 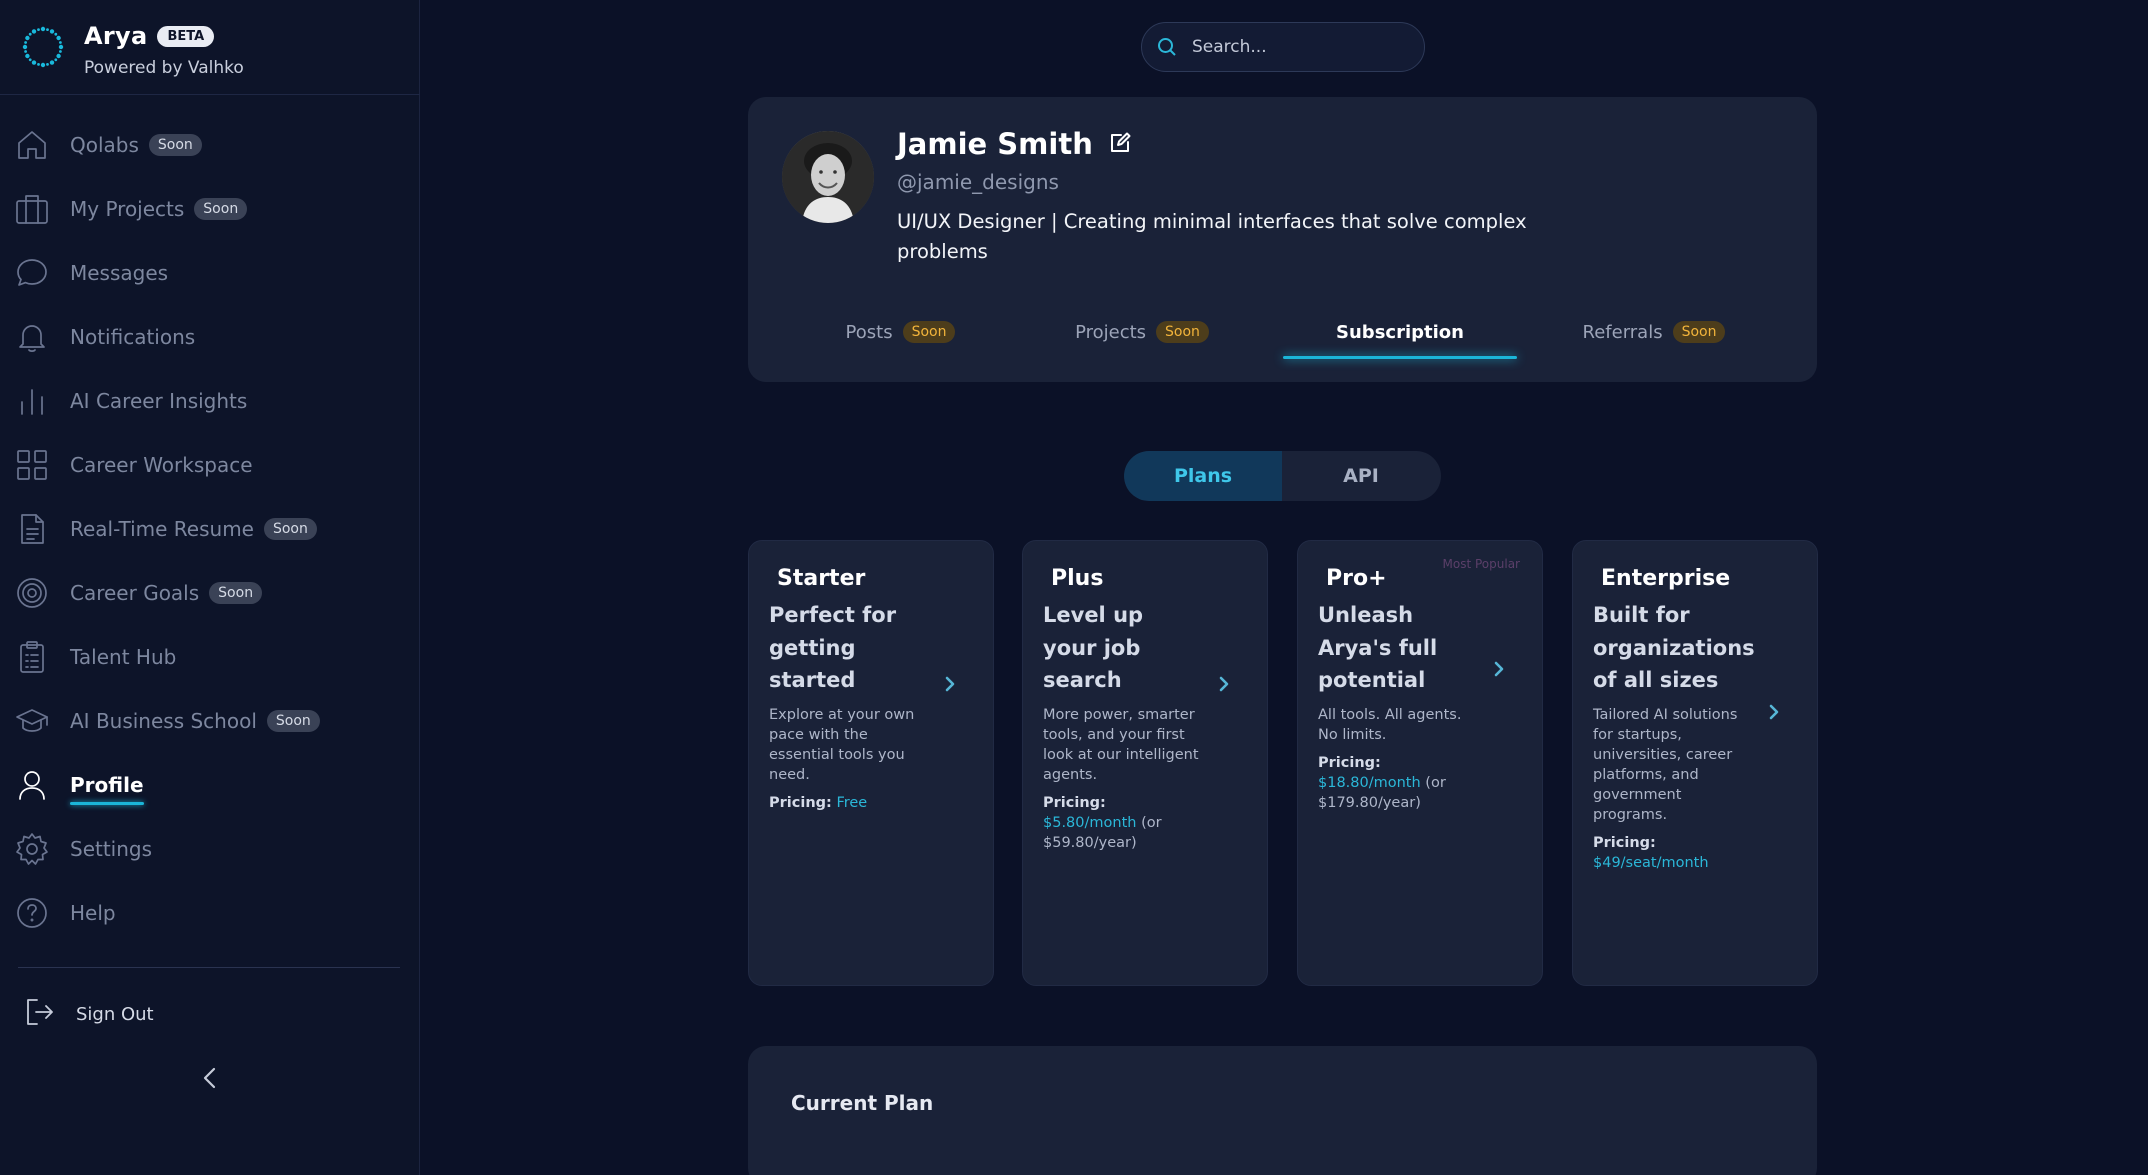 I want to click on tab-subscription: Subscription, so click(x=1400, y=333).